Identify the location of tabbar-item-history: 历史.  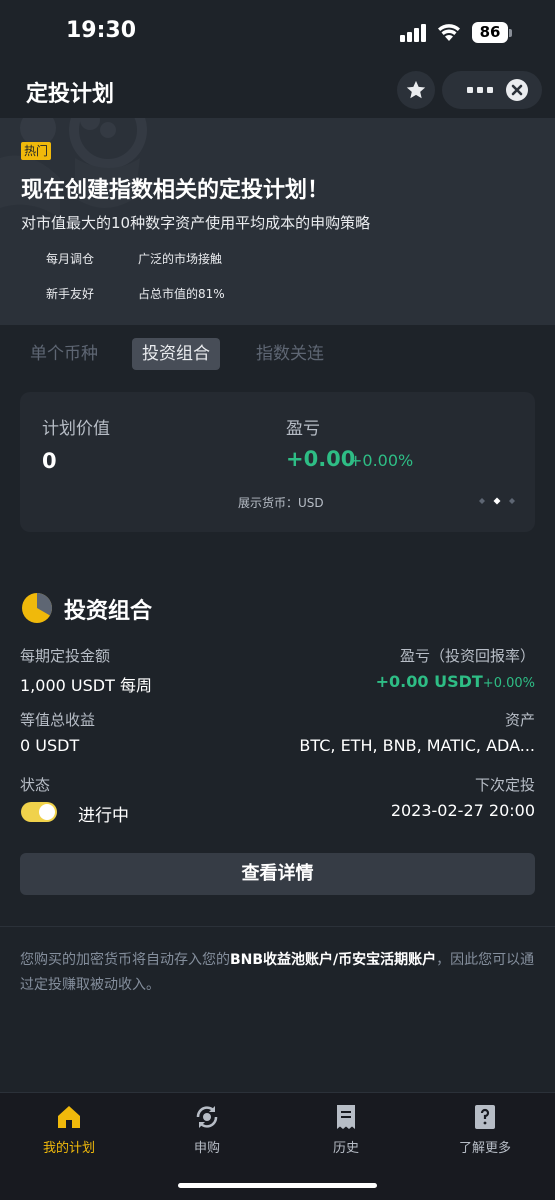
(346, 1129).